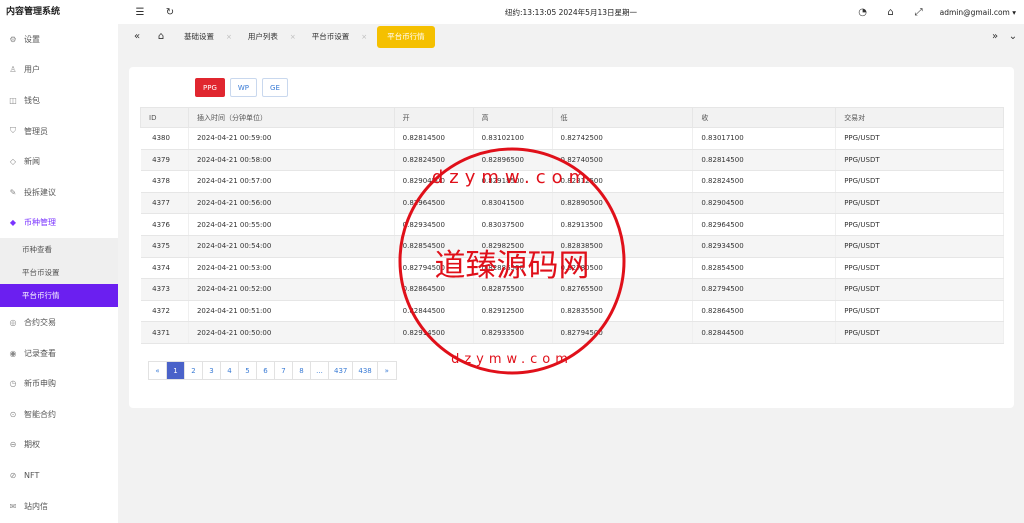 This screenshot has width=1024, height=523. What do you see at coordinates (623, 332) in the screenshot?
I see `table-cell: 0.82794500` at bounding box center [623, 332].